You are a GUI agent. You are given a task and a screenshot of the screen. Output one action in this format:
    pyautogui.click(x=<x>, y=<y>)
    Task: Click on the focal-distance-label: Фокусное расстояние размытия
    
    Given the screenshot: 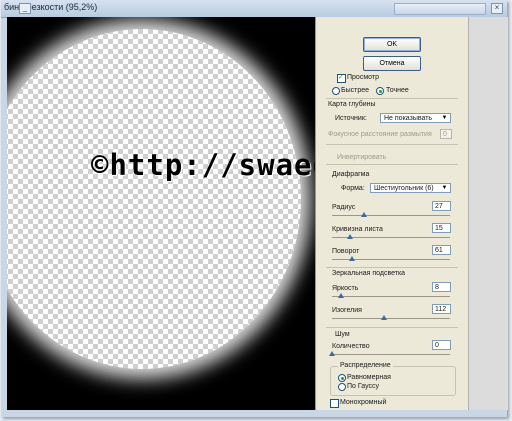 What is the action you would take?
    pyautogui.click(x=380, y=134)
    